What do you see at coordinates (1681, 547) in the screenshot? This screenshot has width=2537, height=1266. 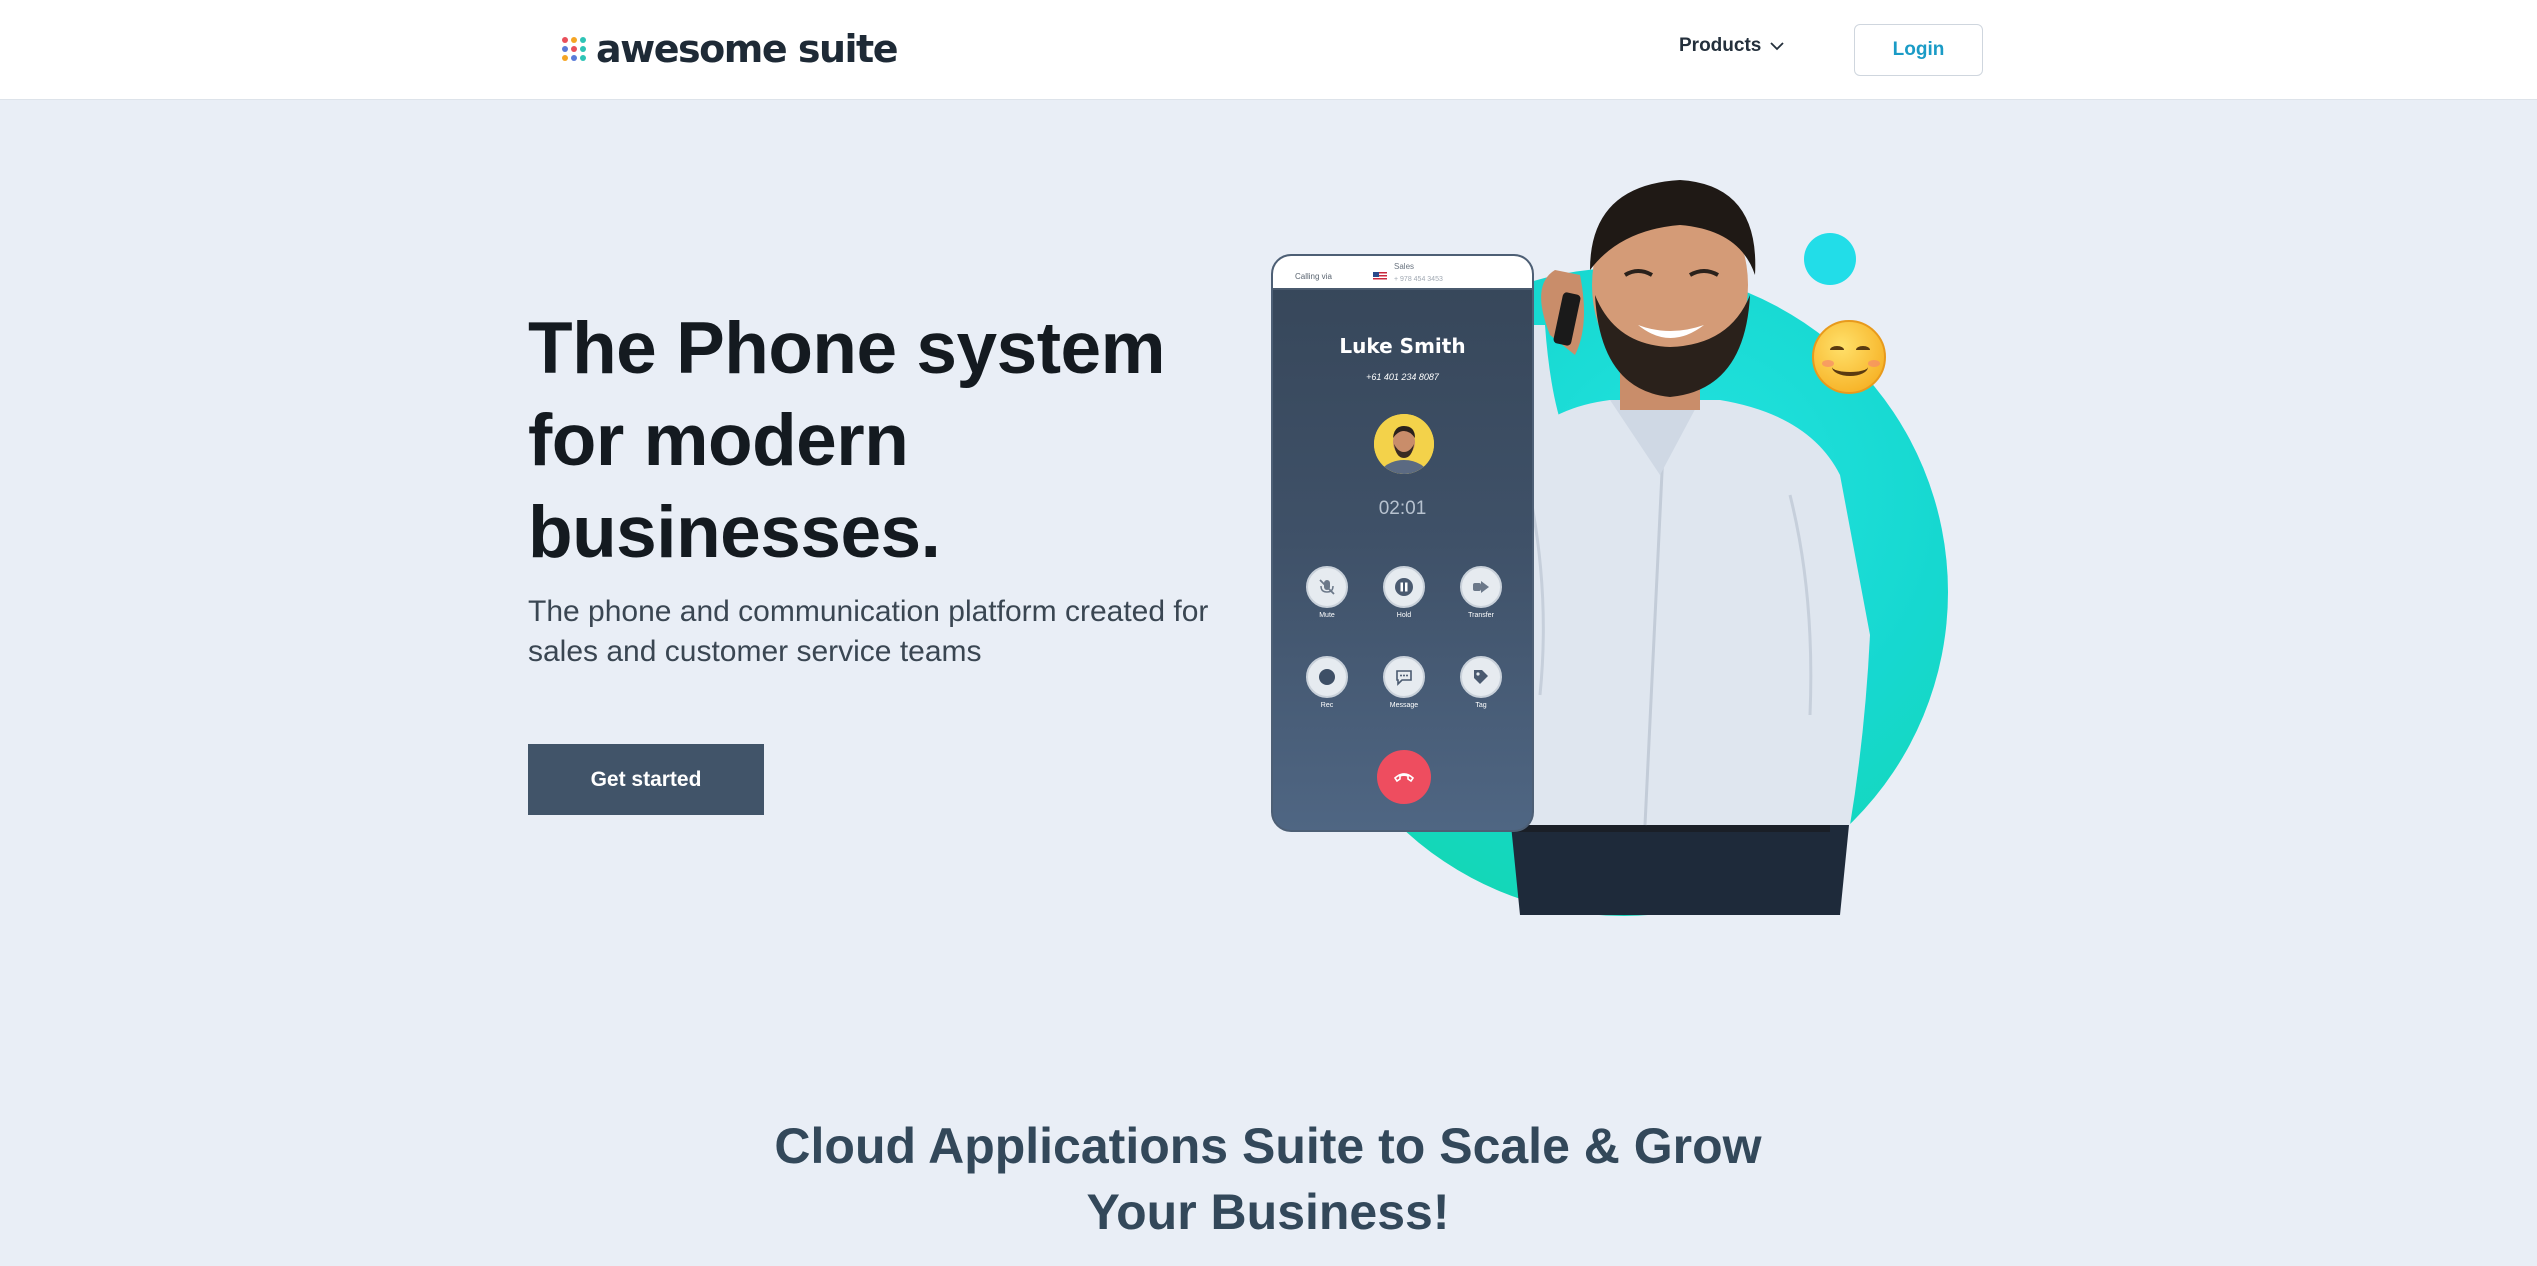 I see `businessman-illustration` at bounding box center [1681, 547].